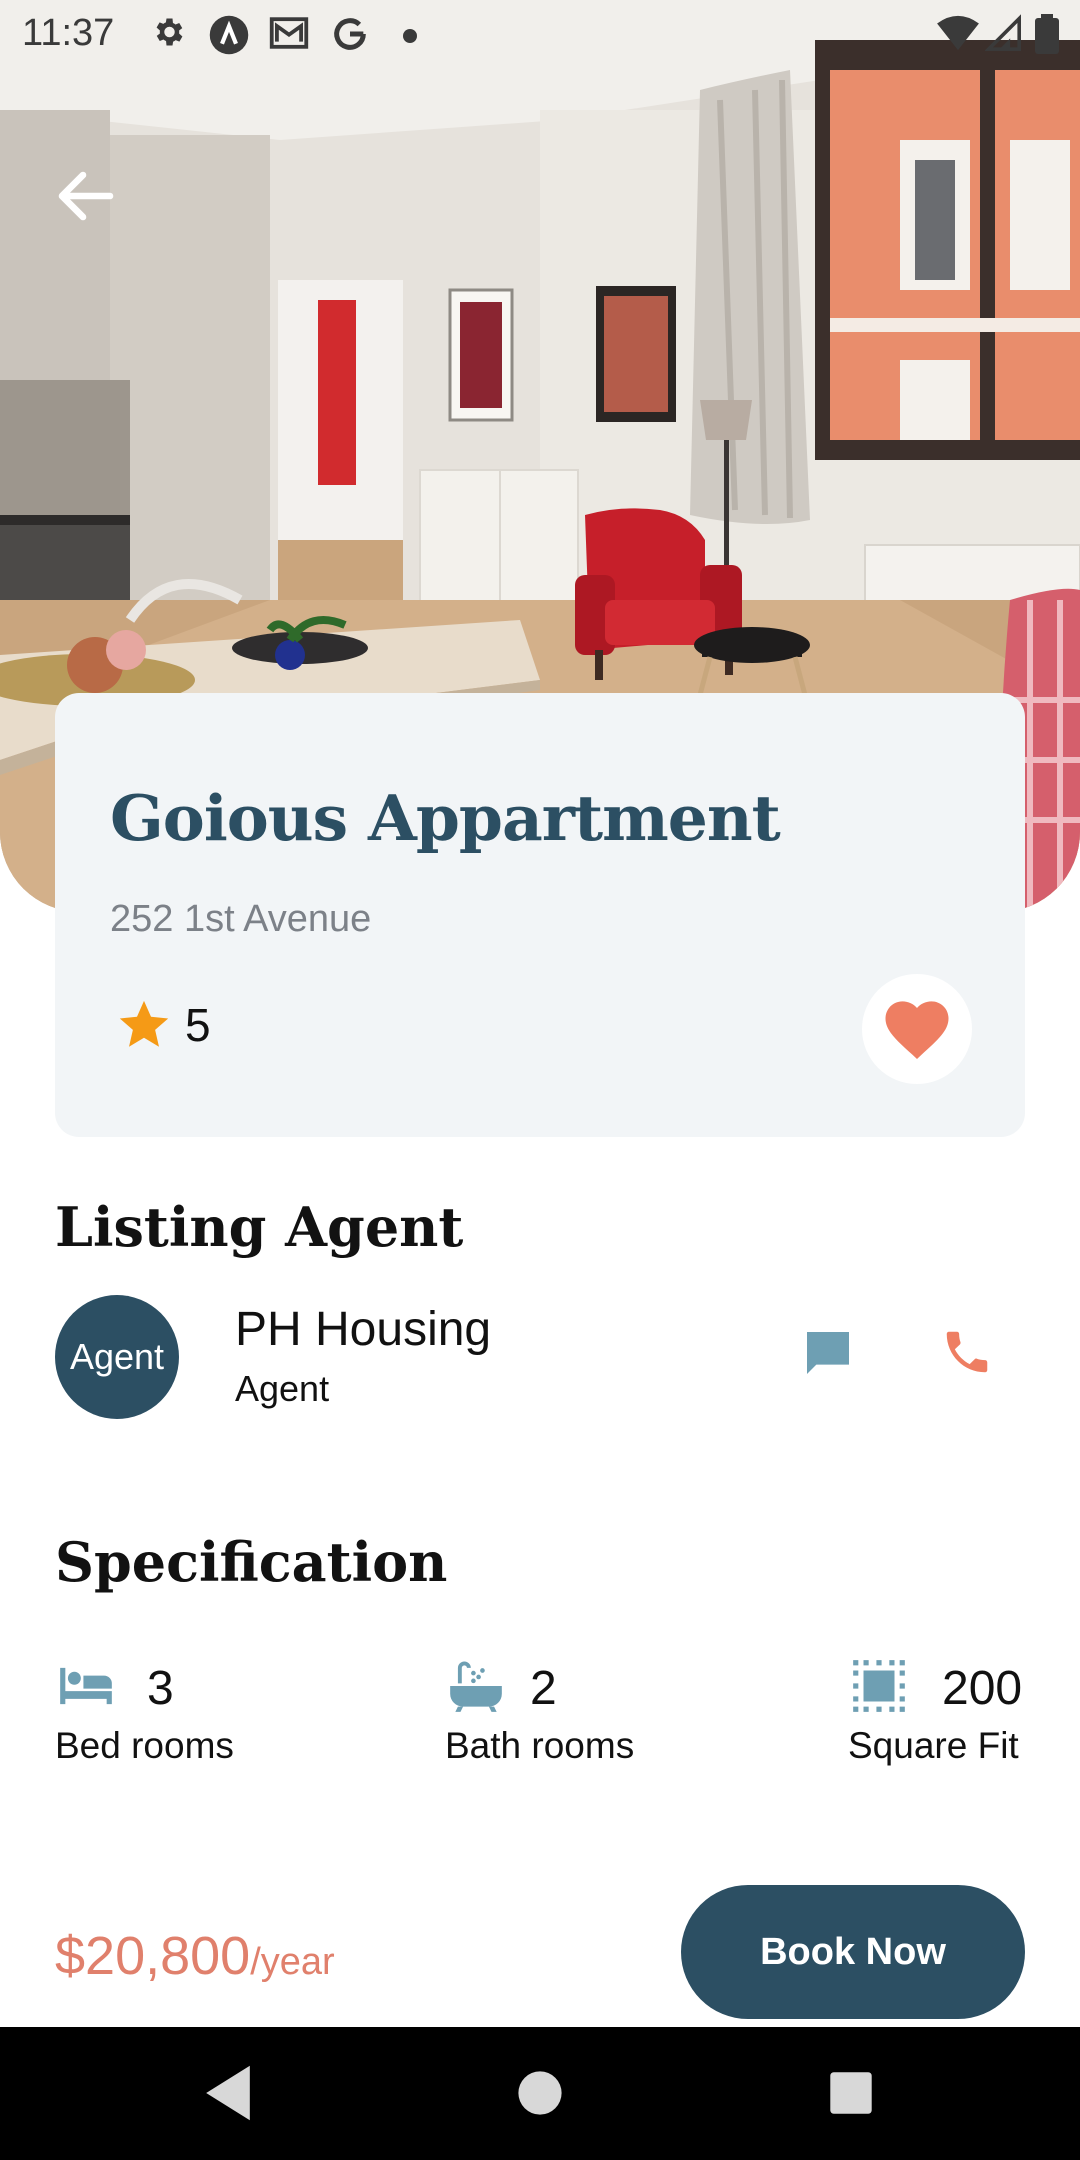  I want to click on bathtub-icon, so click(476, 1686).